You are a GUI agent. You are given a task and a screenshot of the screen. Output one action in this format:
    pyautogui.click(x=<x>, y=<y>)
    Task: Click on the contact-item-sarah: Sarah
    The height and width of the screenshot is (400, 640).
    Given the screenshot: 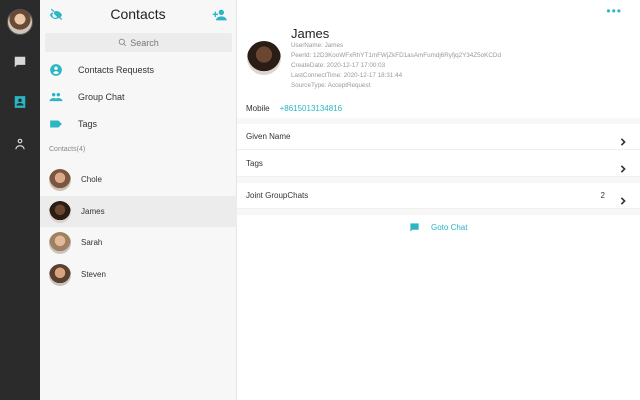 What is the action you would take?
    pyautogui.click(x=138, y=242)
    